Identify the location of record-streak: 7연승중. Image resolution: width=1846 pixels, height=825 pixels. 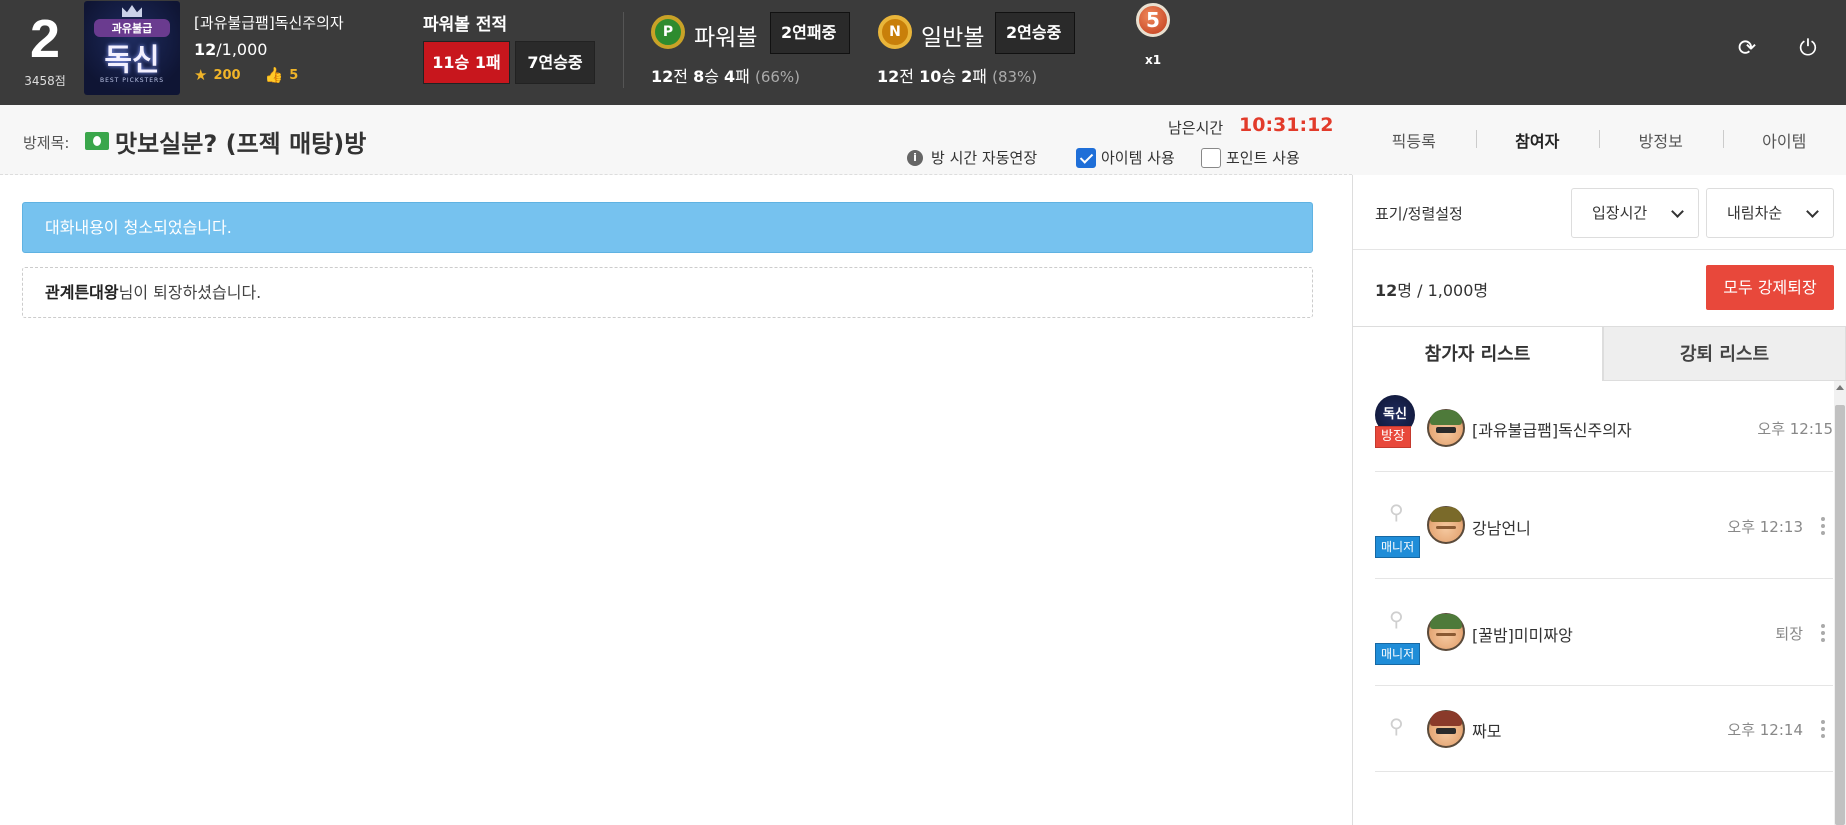
(555, 62).